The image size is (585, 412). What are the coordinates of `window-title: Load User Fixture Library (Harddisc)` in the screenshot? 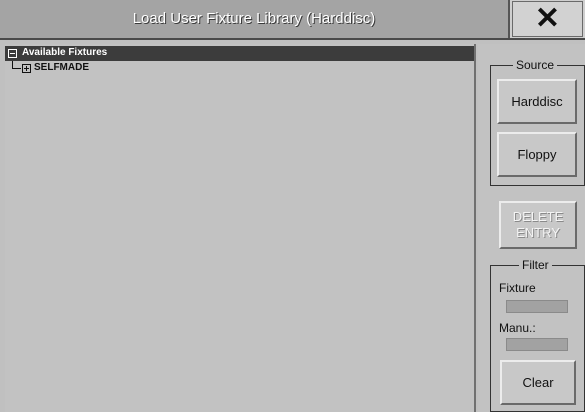 It's located at (255, 19).